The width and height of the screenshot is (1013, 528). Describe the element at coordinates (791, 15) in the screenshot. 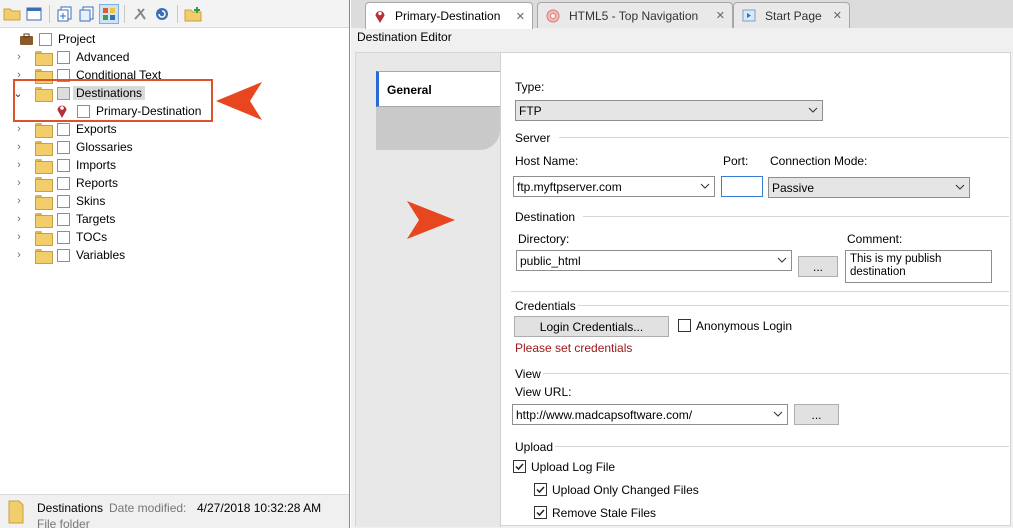

I see `tab-start-page: Start Page ✕` at that location.